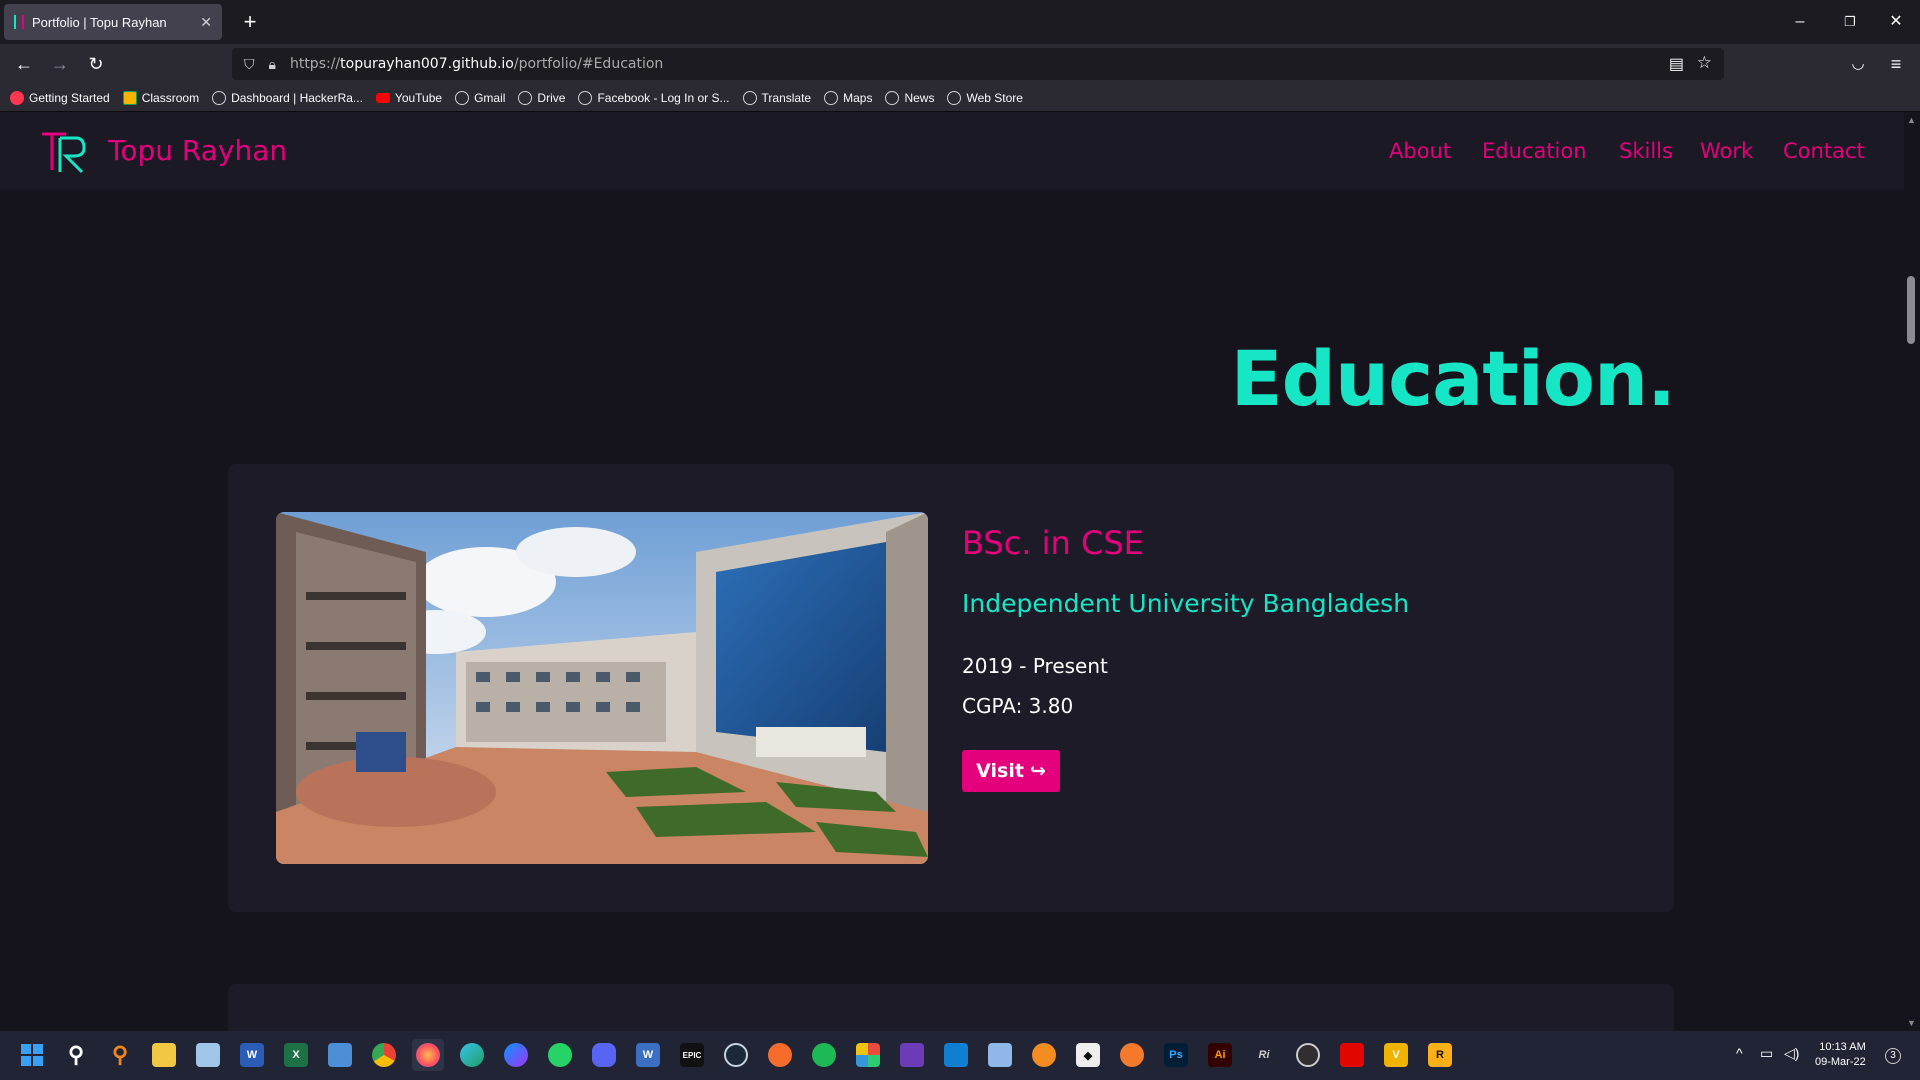 This screenshot has width=1920, height=1080. Describe the element at coordinates (170, 97) in the screenshot. I see `bookmark-label: Classroom` at that location.